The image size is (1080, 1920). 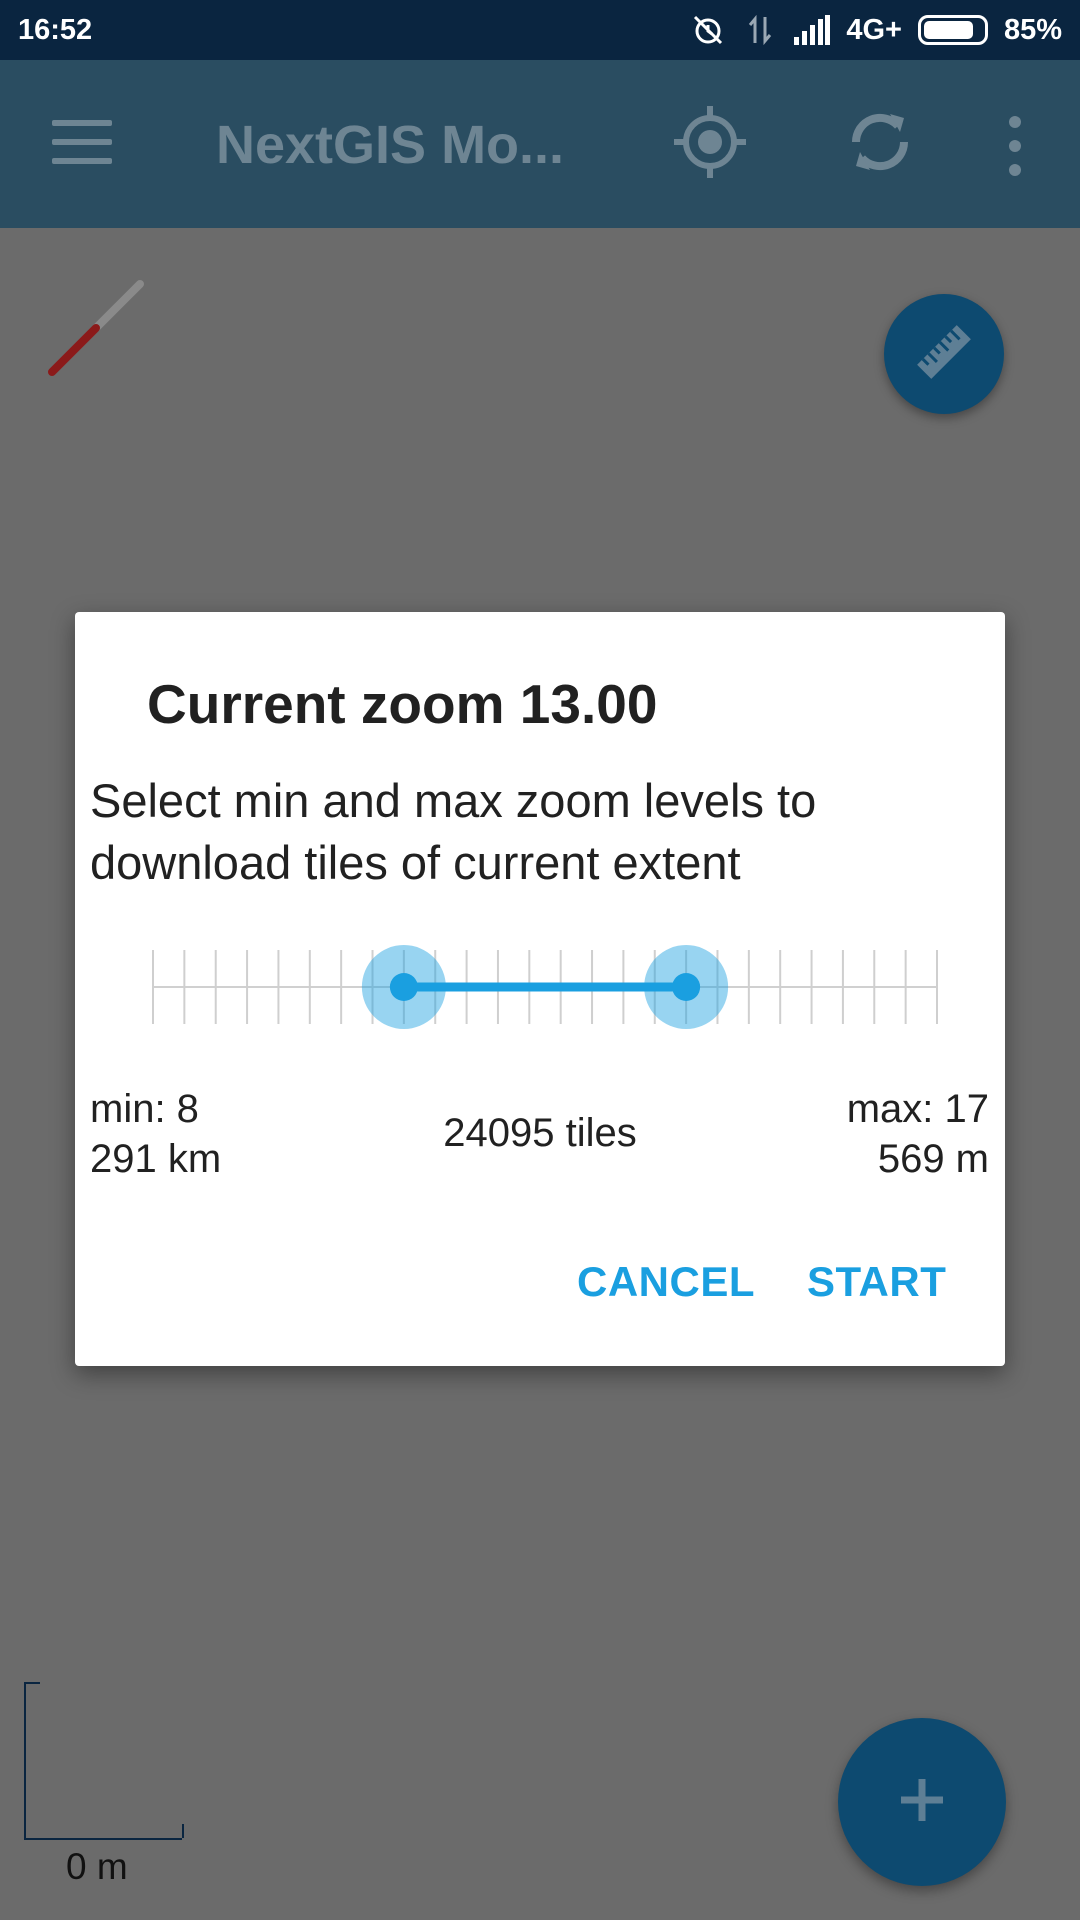 I want to click on battery-icon, so click(x=952, y=30).